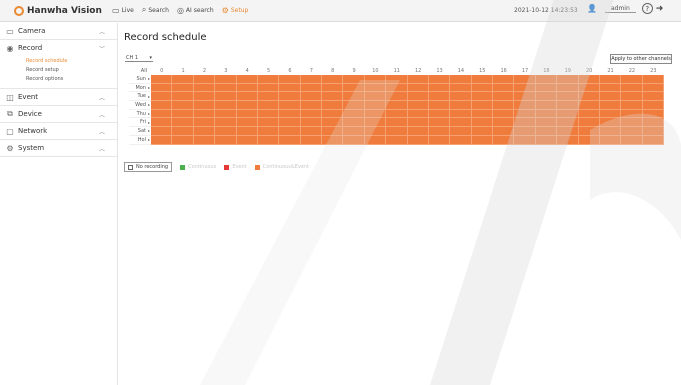 This screenshot has height=385, width=681. I want to click on sidebar-item-event: ◫ Event ︿, so click(58, 97).